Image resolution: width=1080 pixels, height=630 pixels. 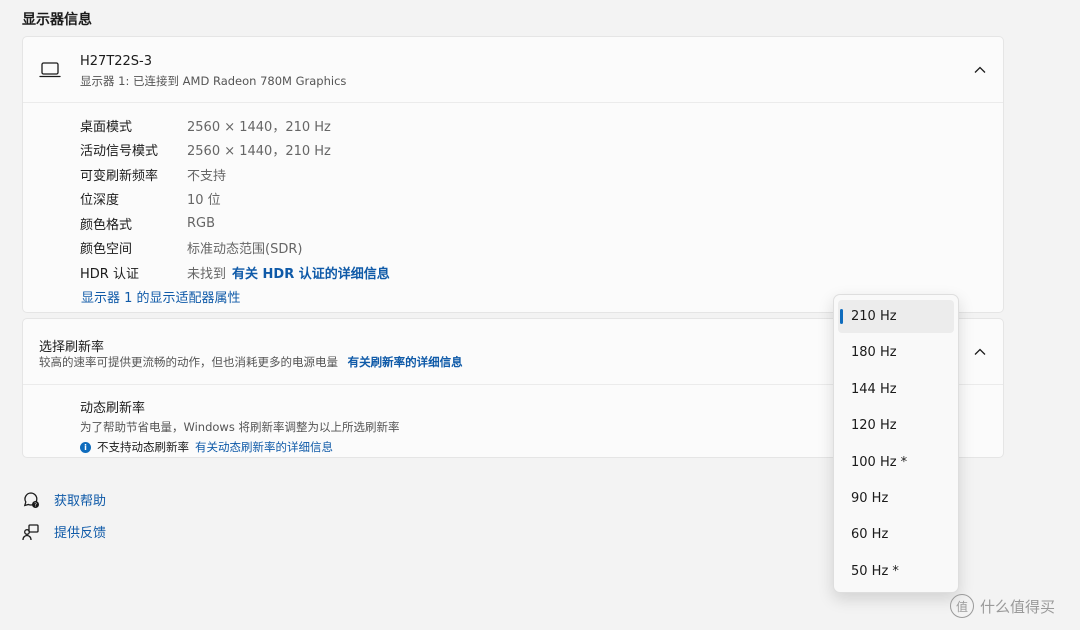 I want to click on refresh-option-60: 60 Hz, so click(x=896, y=534).